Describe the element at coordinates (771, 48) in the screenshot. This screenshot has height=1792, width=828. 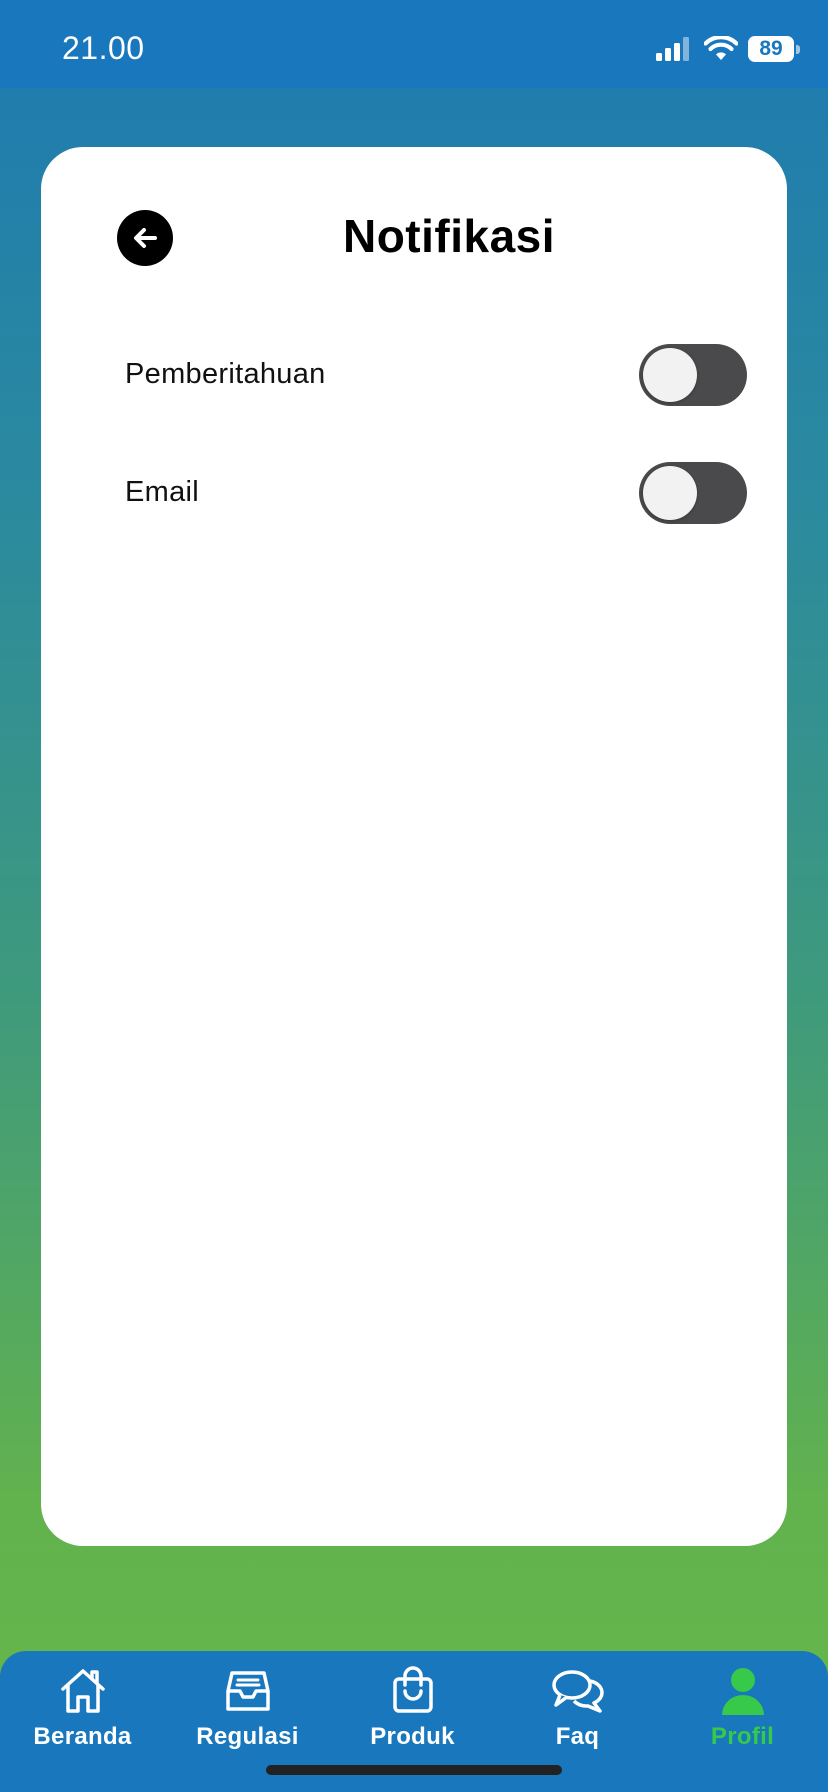
I see `battery-level: 89` at that location.